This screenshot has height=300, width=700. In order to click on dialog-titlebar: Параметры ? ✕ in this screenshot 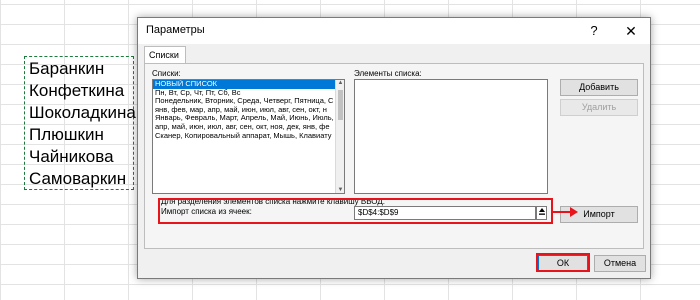, I will do `click(394, 31)`.